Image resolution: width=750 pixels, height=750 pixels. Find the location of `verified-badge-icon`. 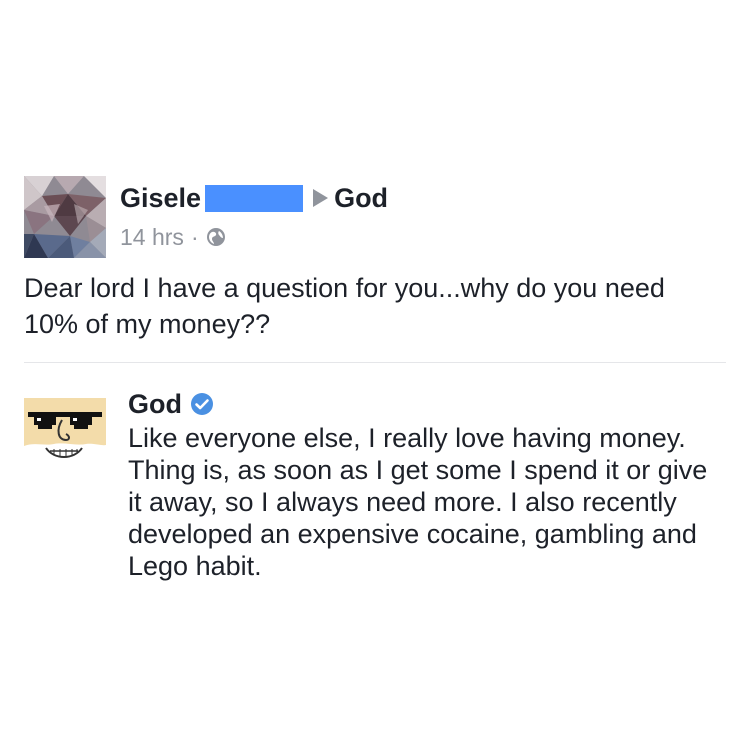

verified-badge-icon is located at coordinates (202, 404).